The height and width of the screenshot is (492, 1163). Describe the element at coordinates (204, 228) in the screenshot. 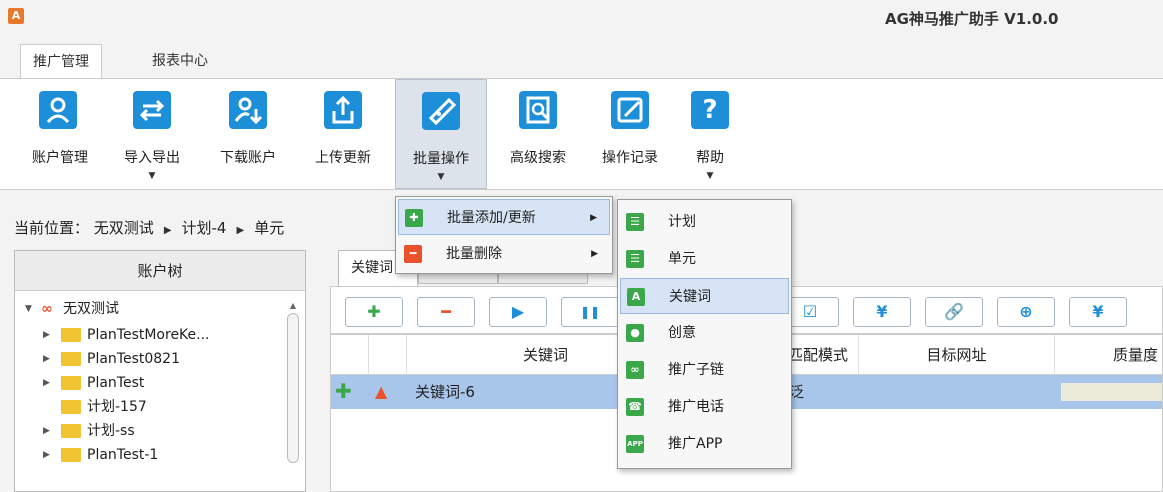

I see `breadcrumb-item: 计划-4` at that location.